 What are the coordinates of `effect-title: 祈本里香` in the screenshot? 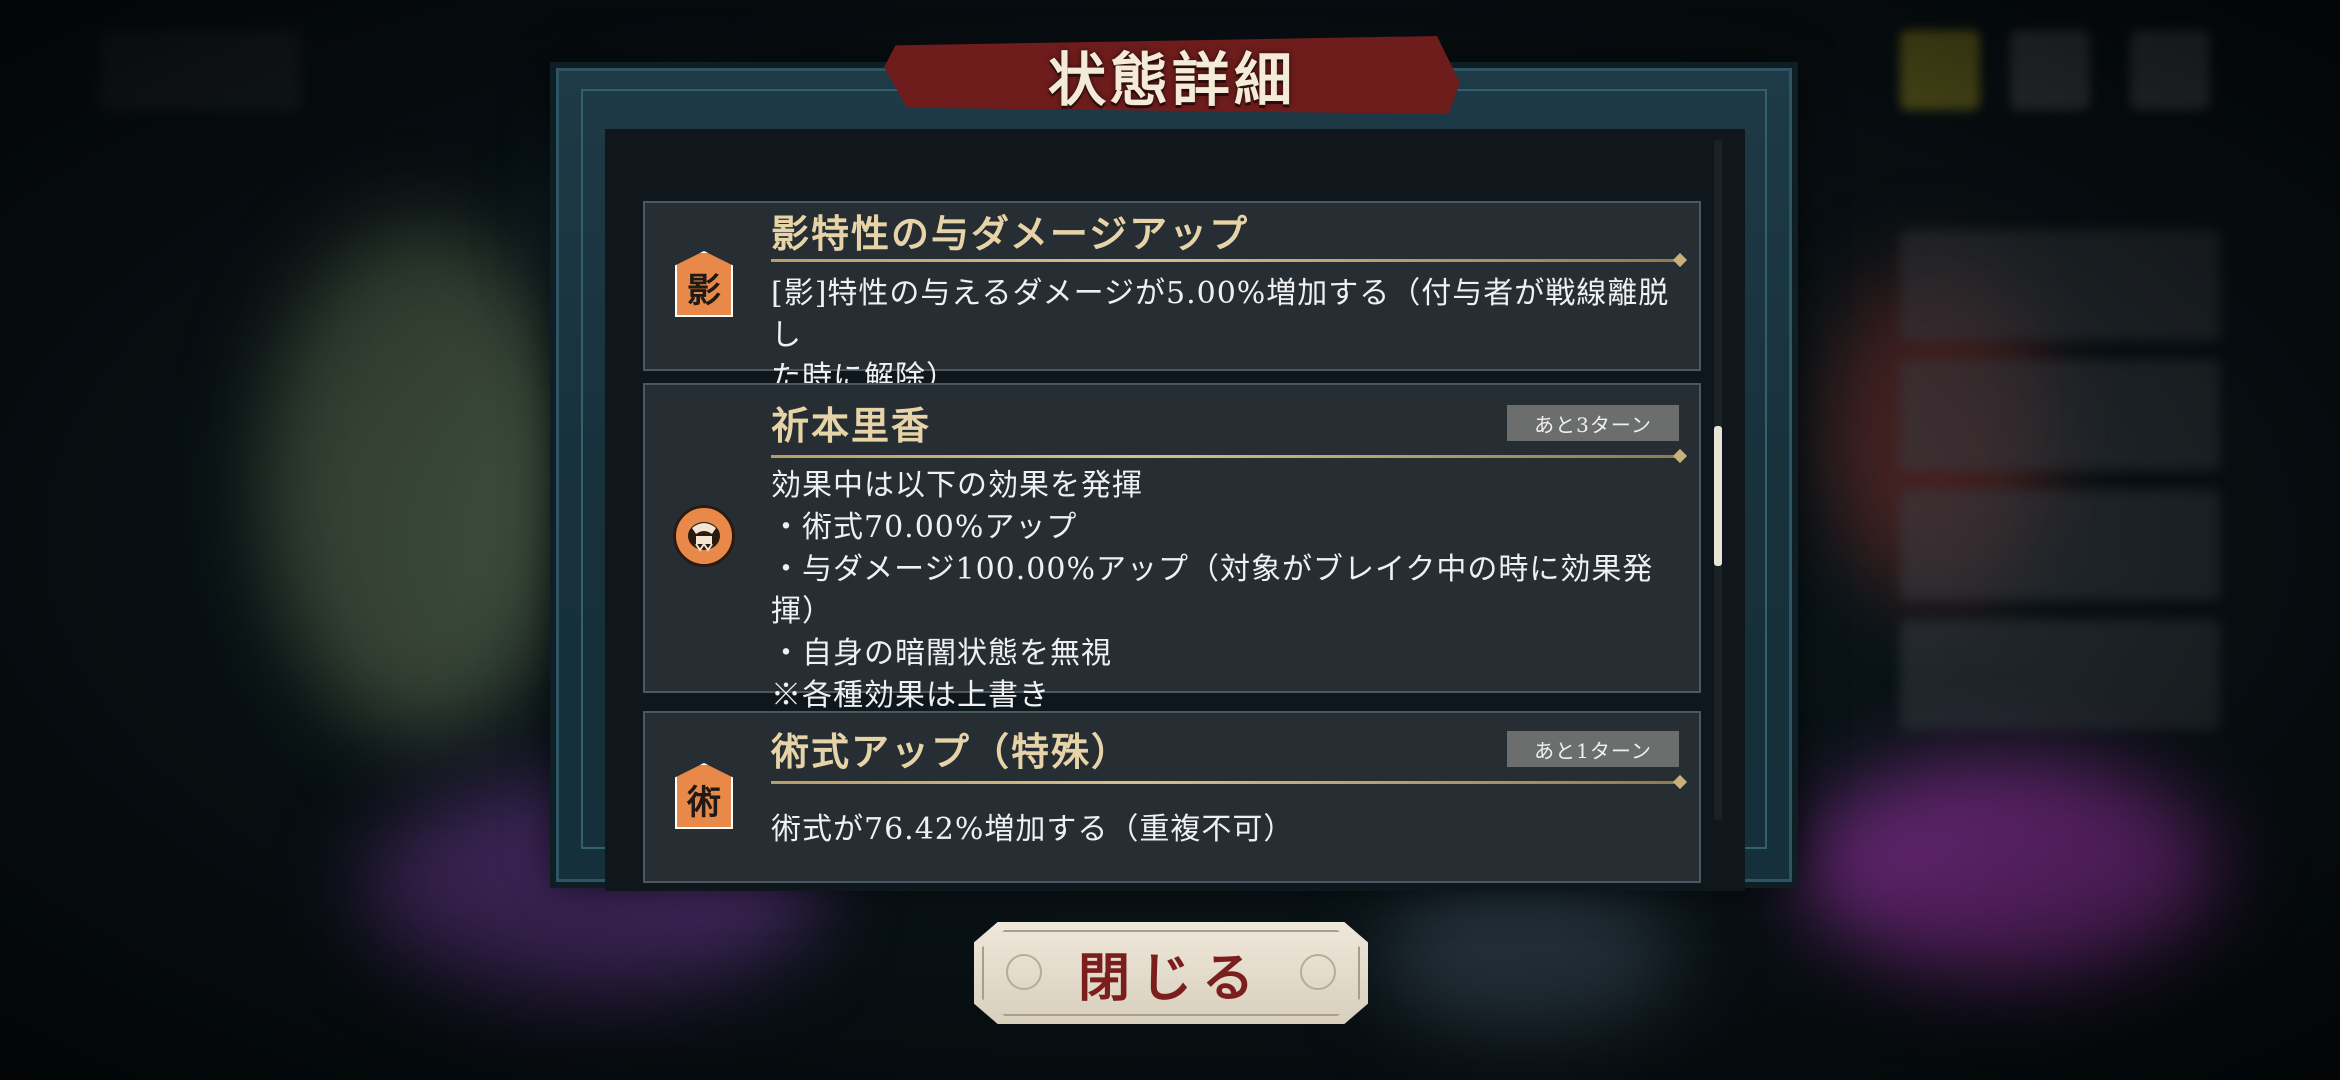 It's located at (851, 425).